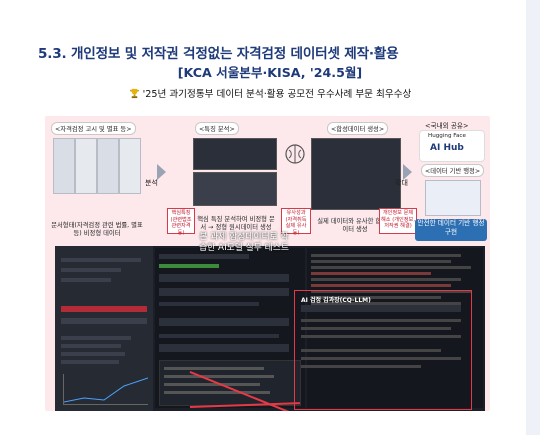 Image resolution: width=540 pixels, height=435 pixels. I want to click on section-heading: 5.3. 개인정보 및 저작권 걱정없는 자격검정 데이터셋 제작·활용, so click(218, 54).